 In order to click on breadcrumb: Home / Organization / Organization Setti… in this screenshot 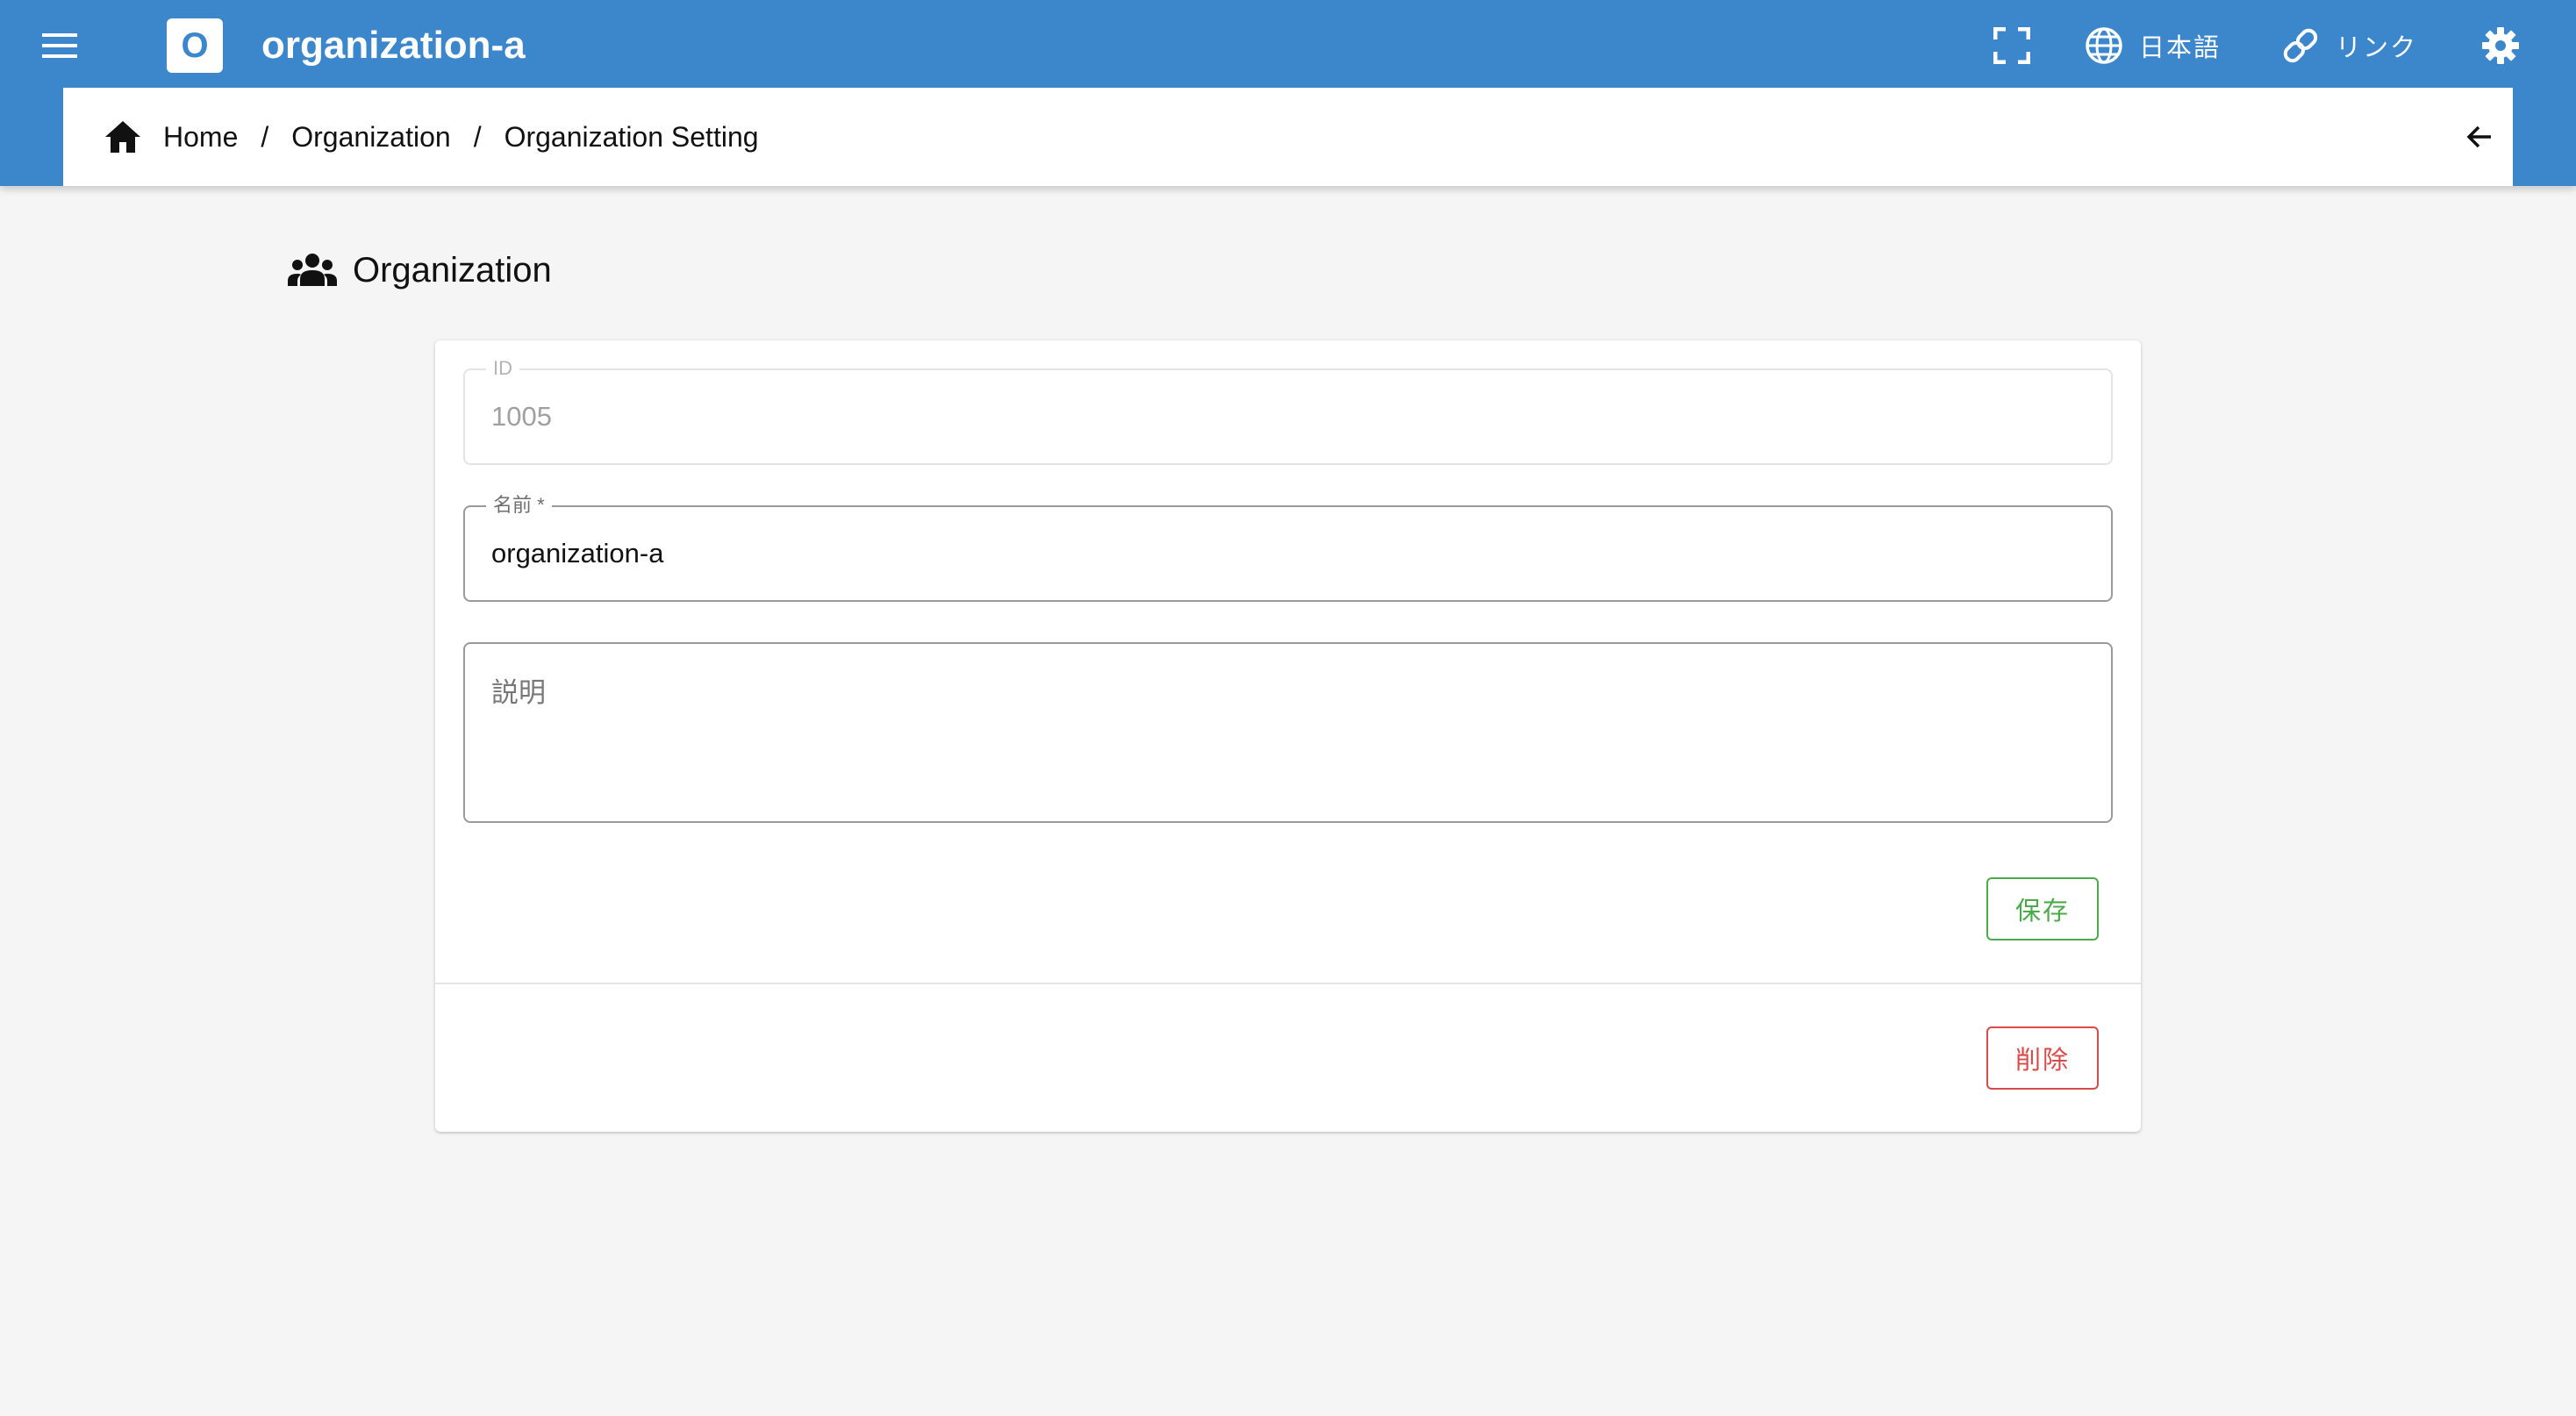, I will do `click(1288, 137)`.